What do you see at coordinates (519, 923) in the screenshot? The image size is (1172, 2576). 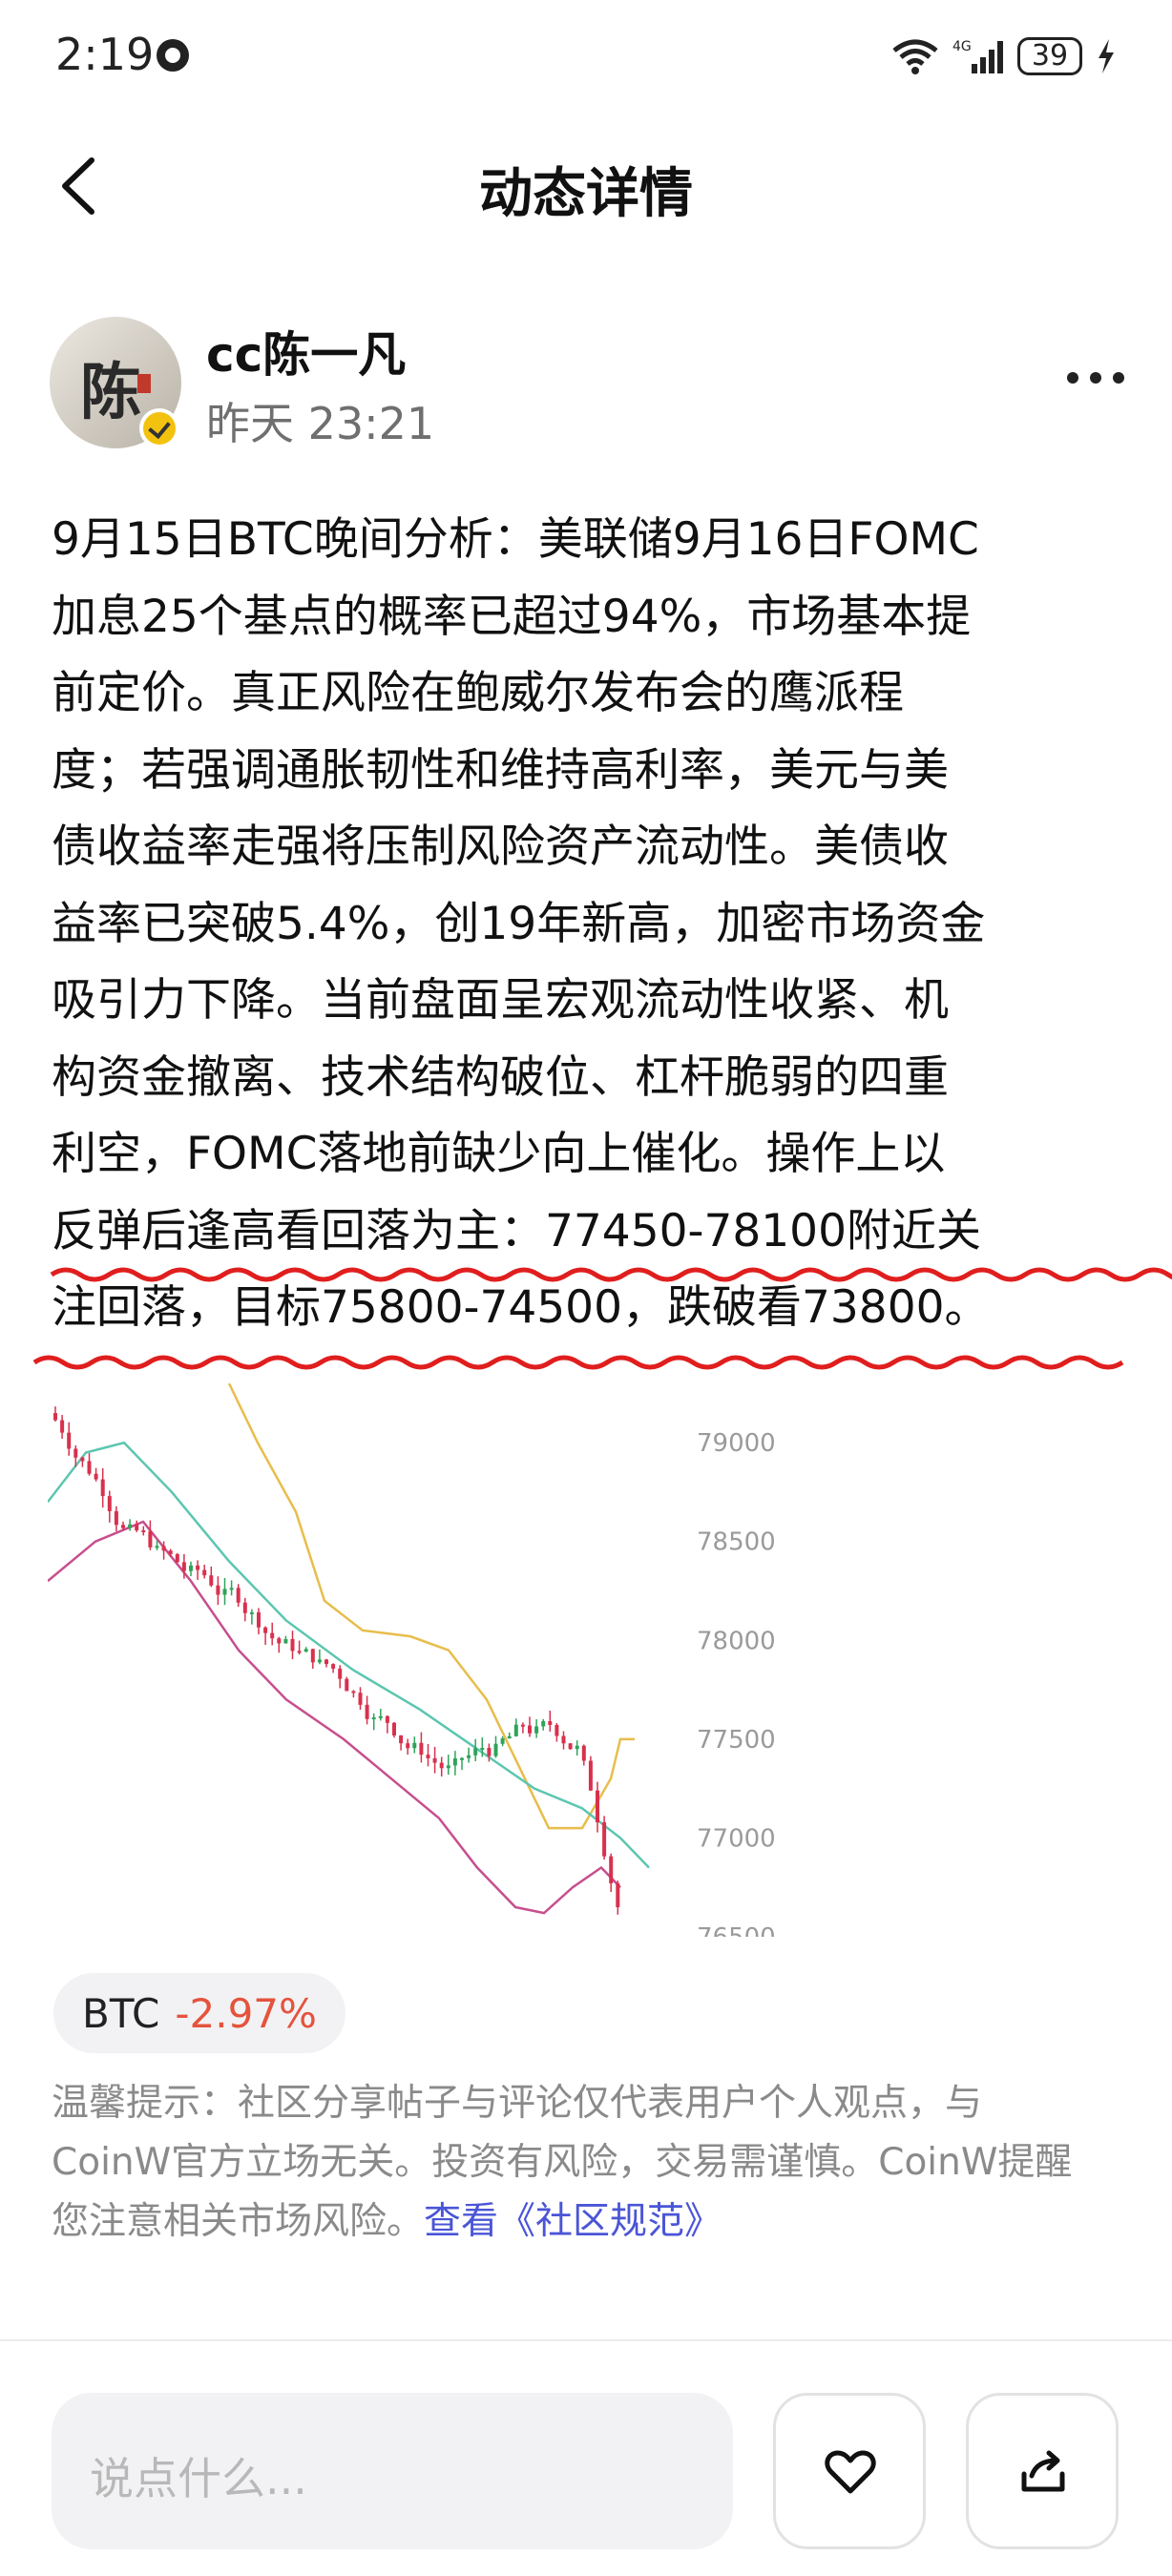 I see `post-line: 益率已突破5.4%，创19年新高，加密市场资金` at bounding box center [519, 923].